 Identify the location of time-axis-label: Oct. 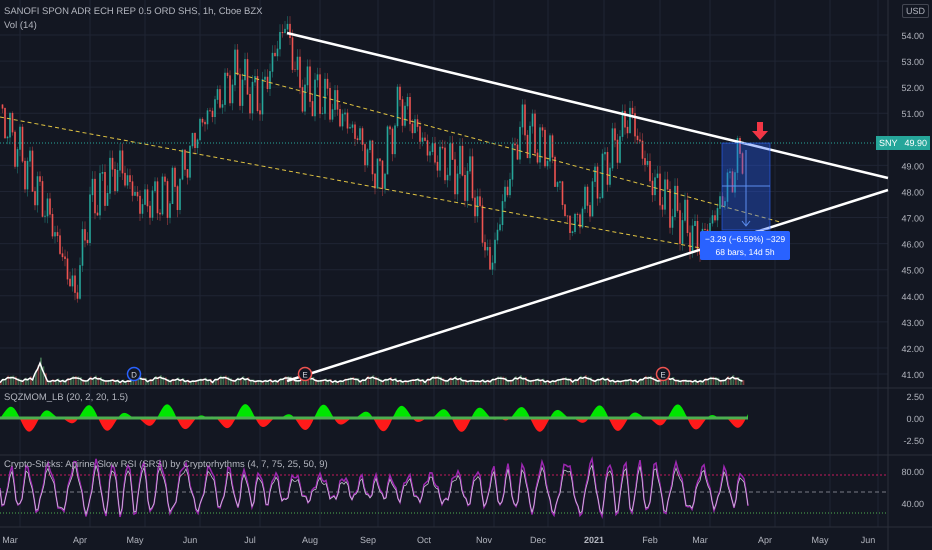
(424, 540).